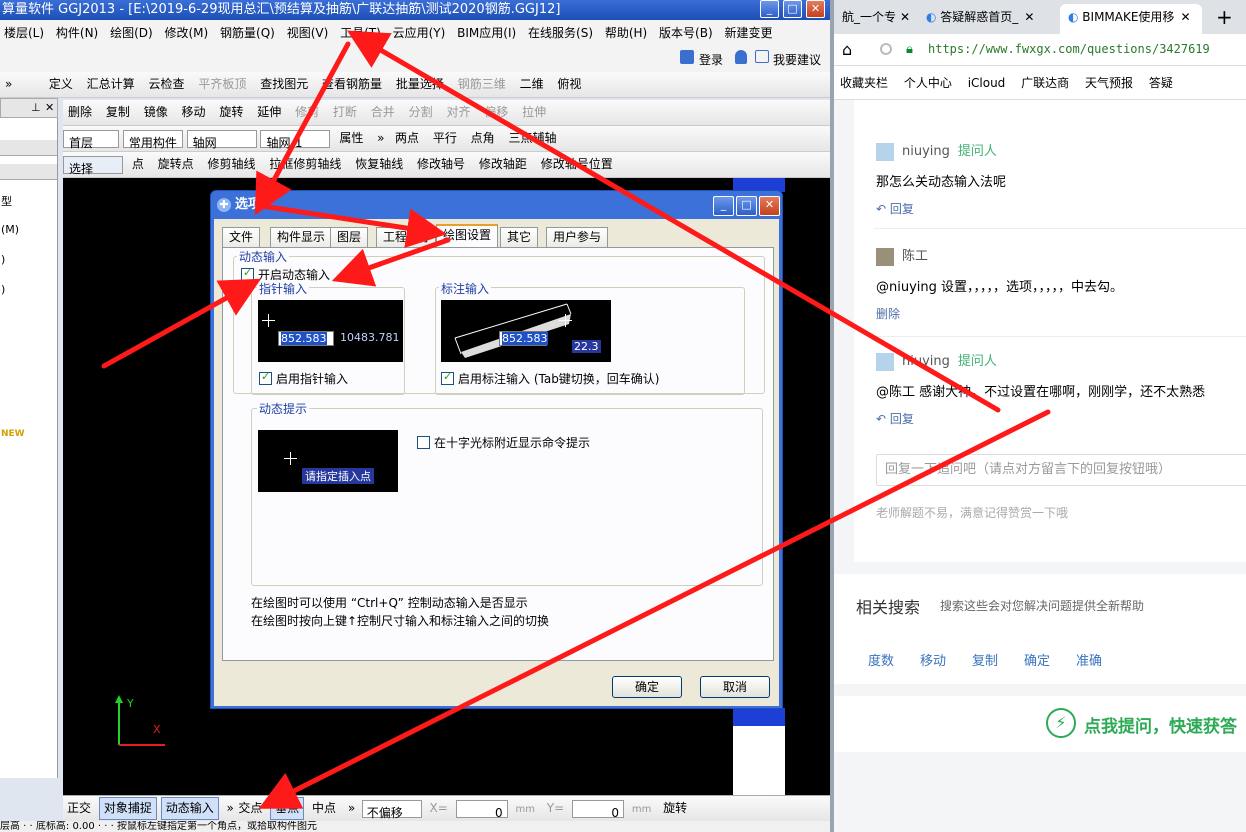  I want to click on dialog-maximize-button: □, so click(746, 206).